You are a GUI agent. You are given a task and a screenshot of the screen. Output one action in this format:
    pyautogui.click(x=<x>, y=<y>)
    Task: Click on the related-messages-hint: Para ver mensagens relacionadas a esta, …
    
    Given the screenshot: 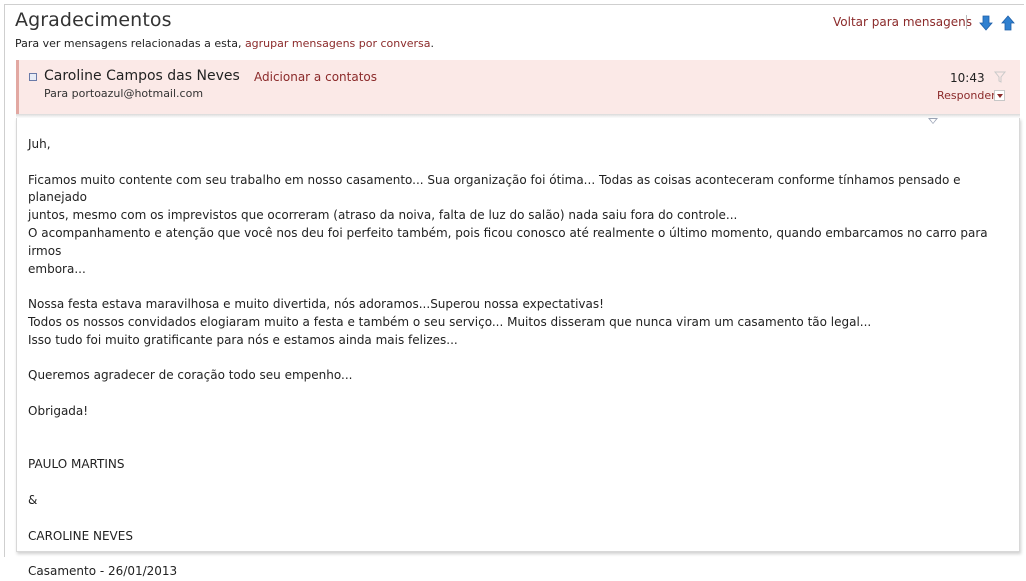 What is the action you would take?
    pyautogui.click(x=224, y=43)
    